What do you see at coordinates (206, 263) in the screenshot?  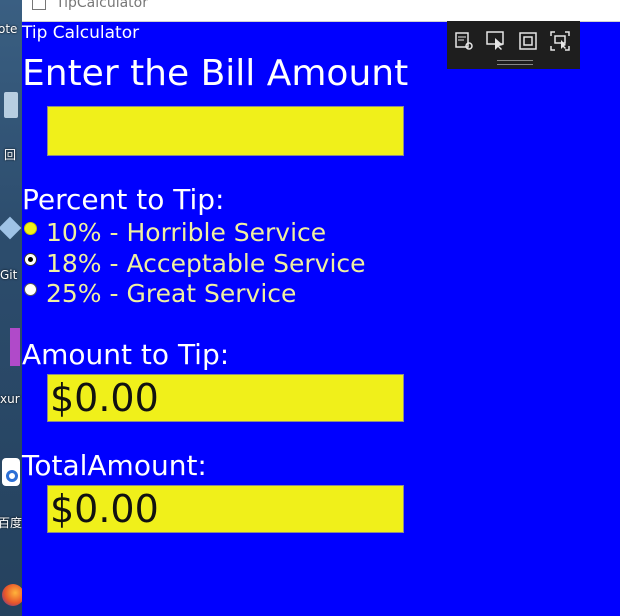 I see `tip-option-label: 18% - Acceptable Service` at bounding box center [206, 263].